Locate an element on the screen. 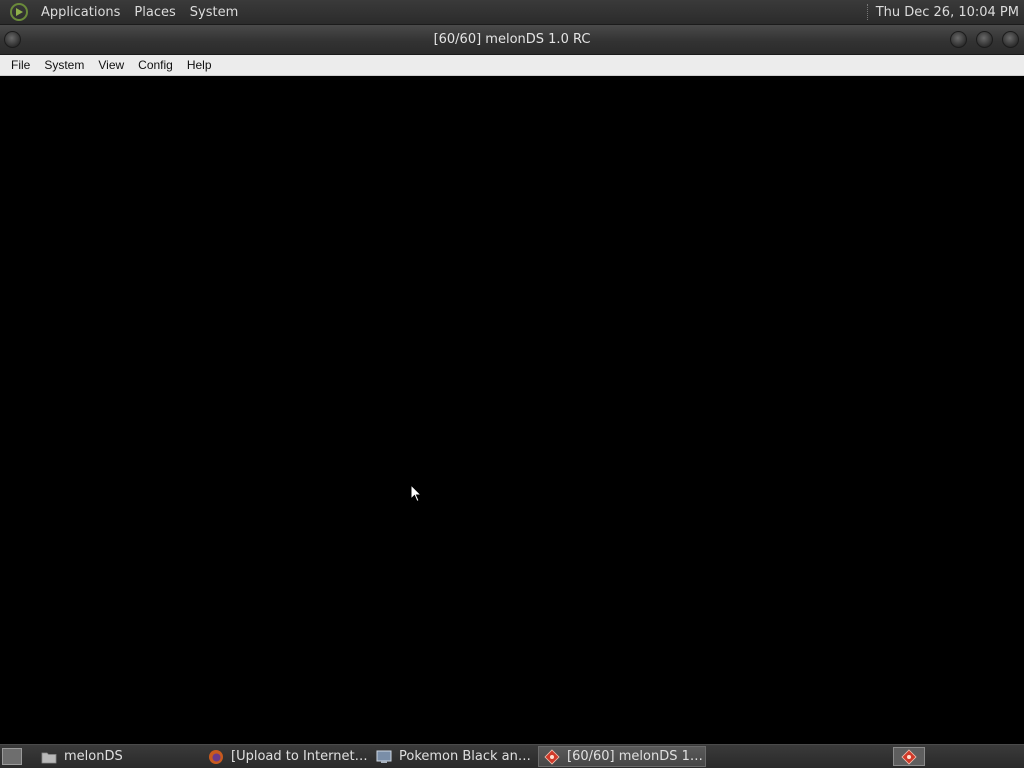 The image size is (1024, 768). taskbar-item-melonds-folder: melonDS is located at coordinates (119, 756).